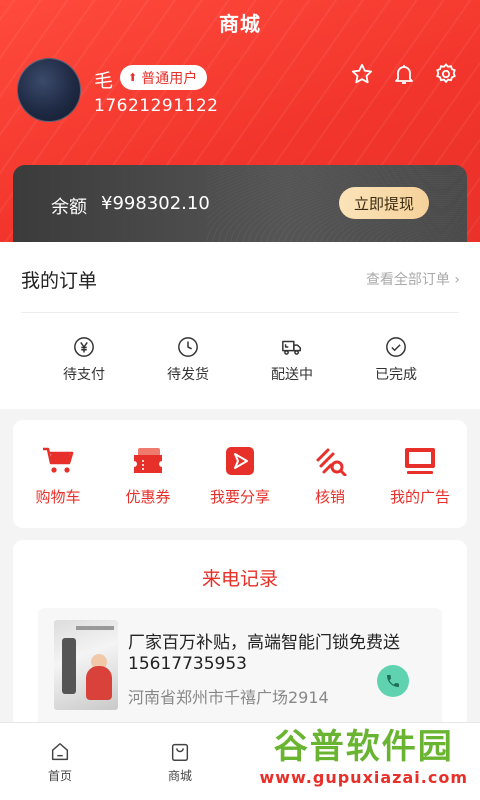 This screenshot has width=480, height=800. I want to click on call-phone: 15617735953, so click(187, 664).